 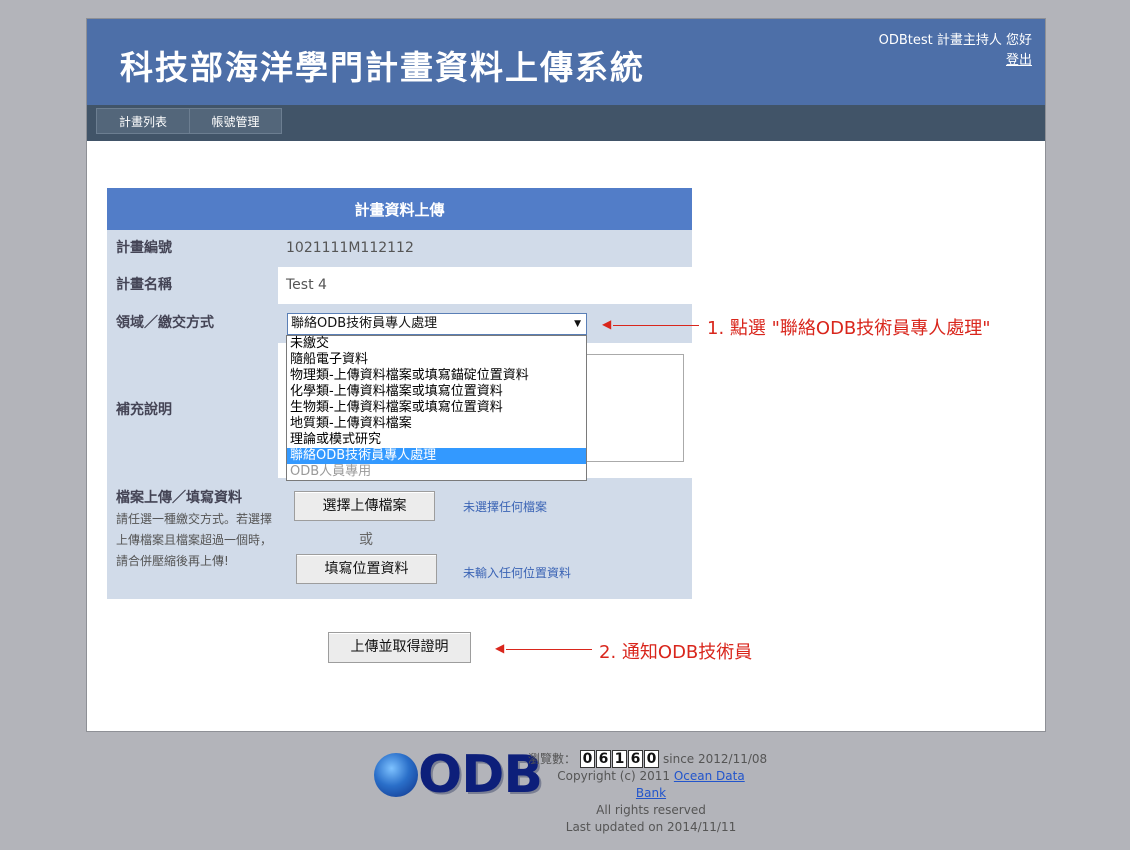 I want to click on dropdown-option-disabled: ODB人員專用, so click(x=331, y=471).